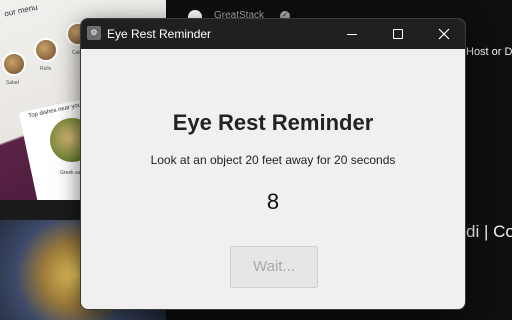  I want to click on maximize-button, so click(398, 34).